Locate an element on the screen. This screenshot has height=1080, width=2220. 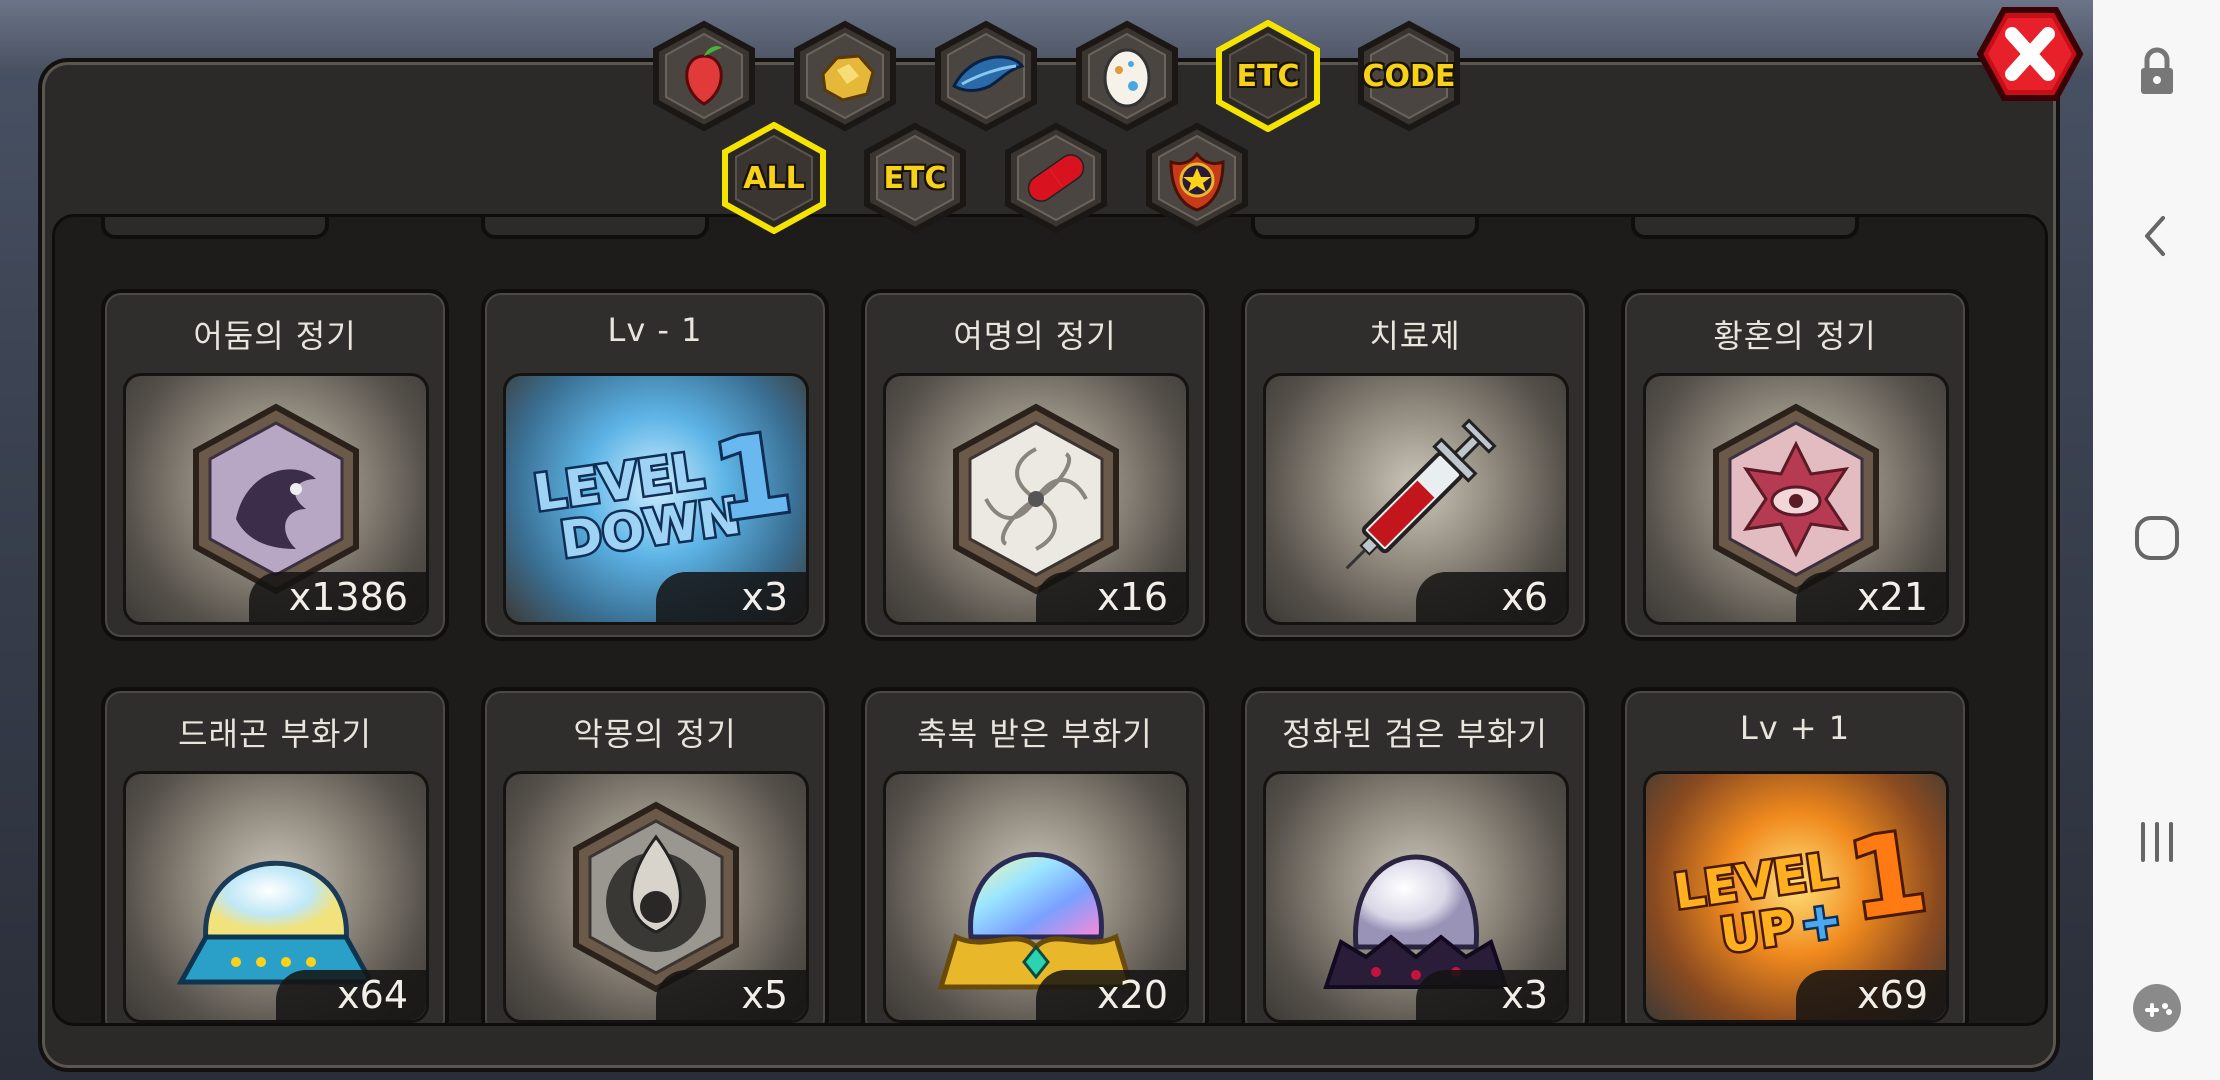
tab-feather is located at coordinates (986, 76).